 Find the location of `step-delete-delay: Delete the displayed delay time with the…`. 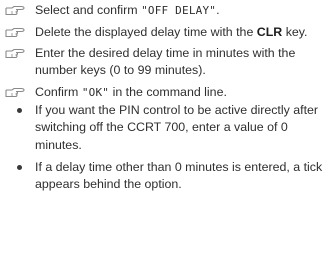

step-delete-delay: Delete the displayed delay time with the… is located at coordinates (163, 32).